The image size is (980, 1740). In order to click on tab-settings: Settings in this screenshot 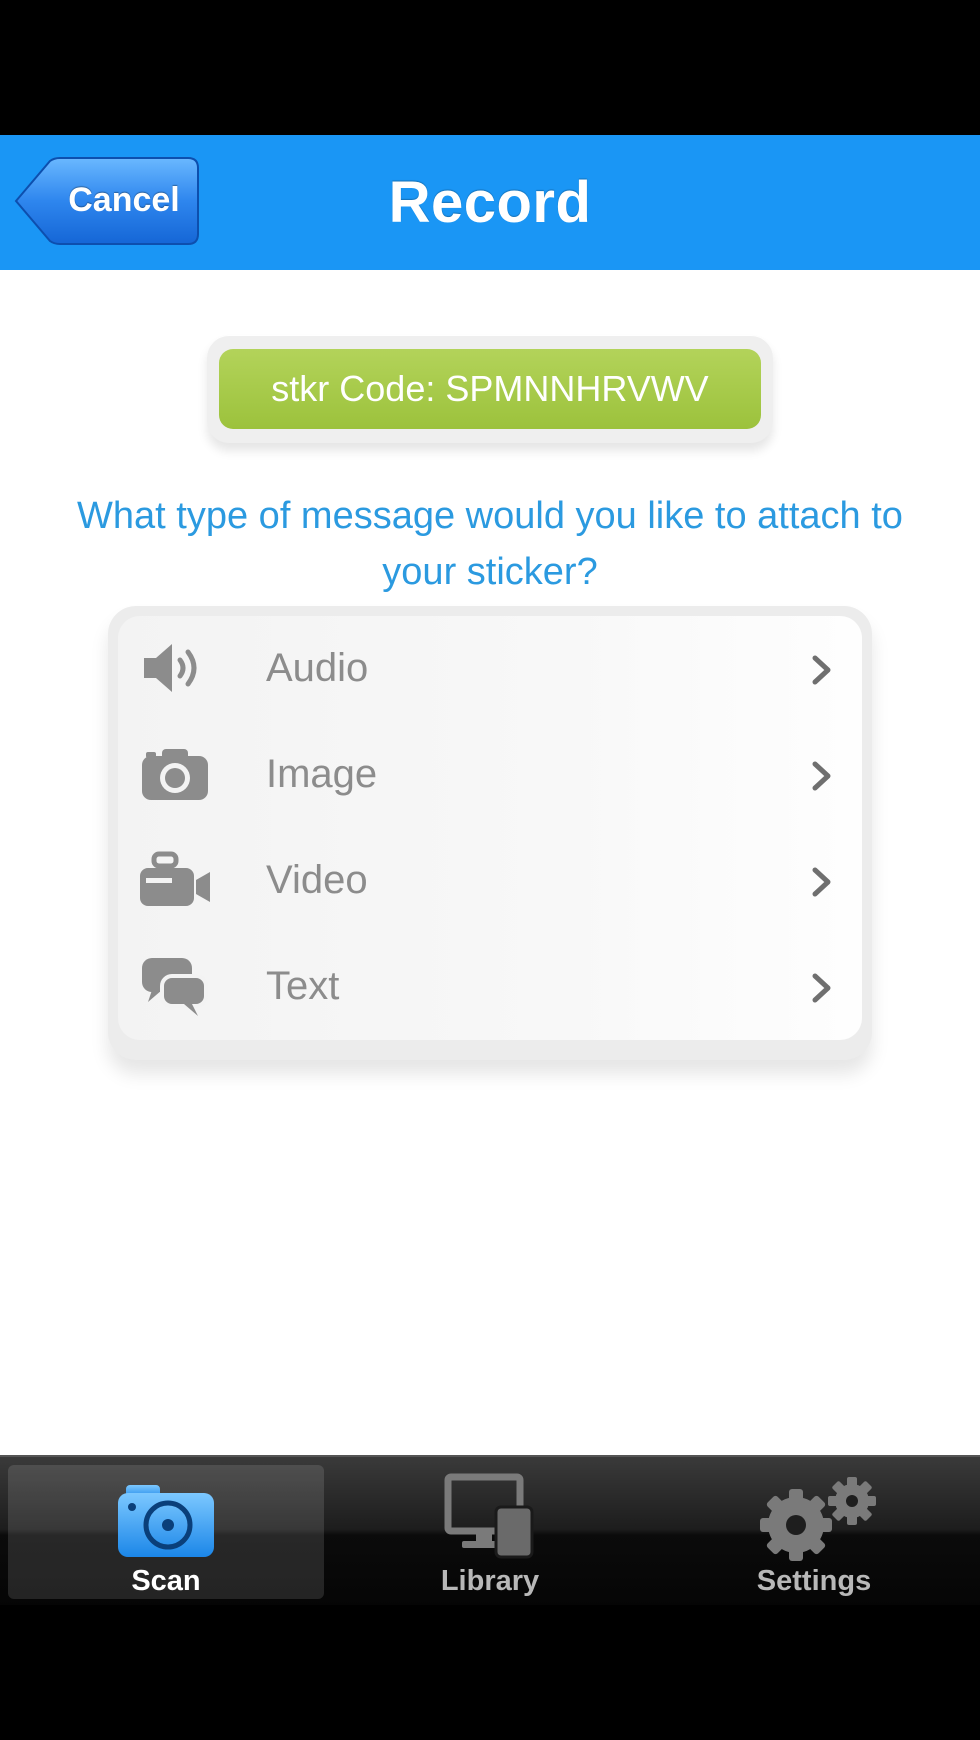, I will do `click(814, 1532)`.